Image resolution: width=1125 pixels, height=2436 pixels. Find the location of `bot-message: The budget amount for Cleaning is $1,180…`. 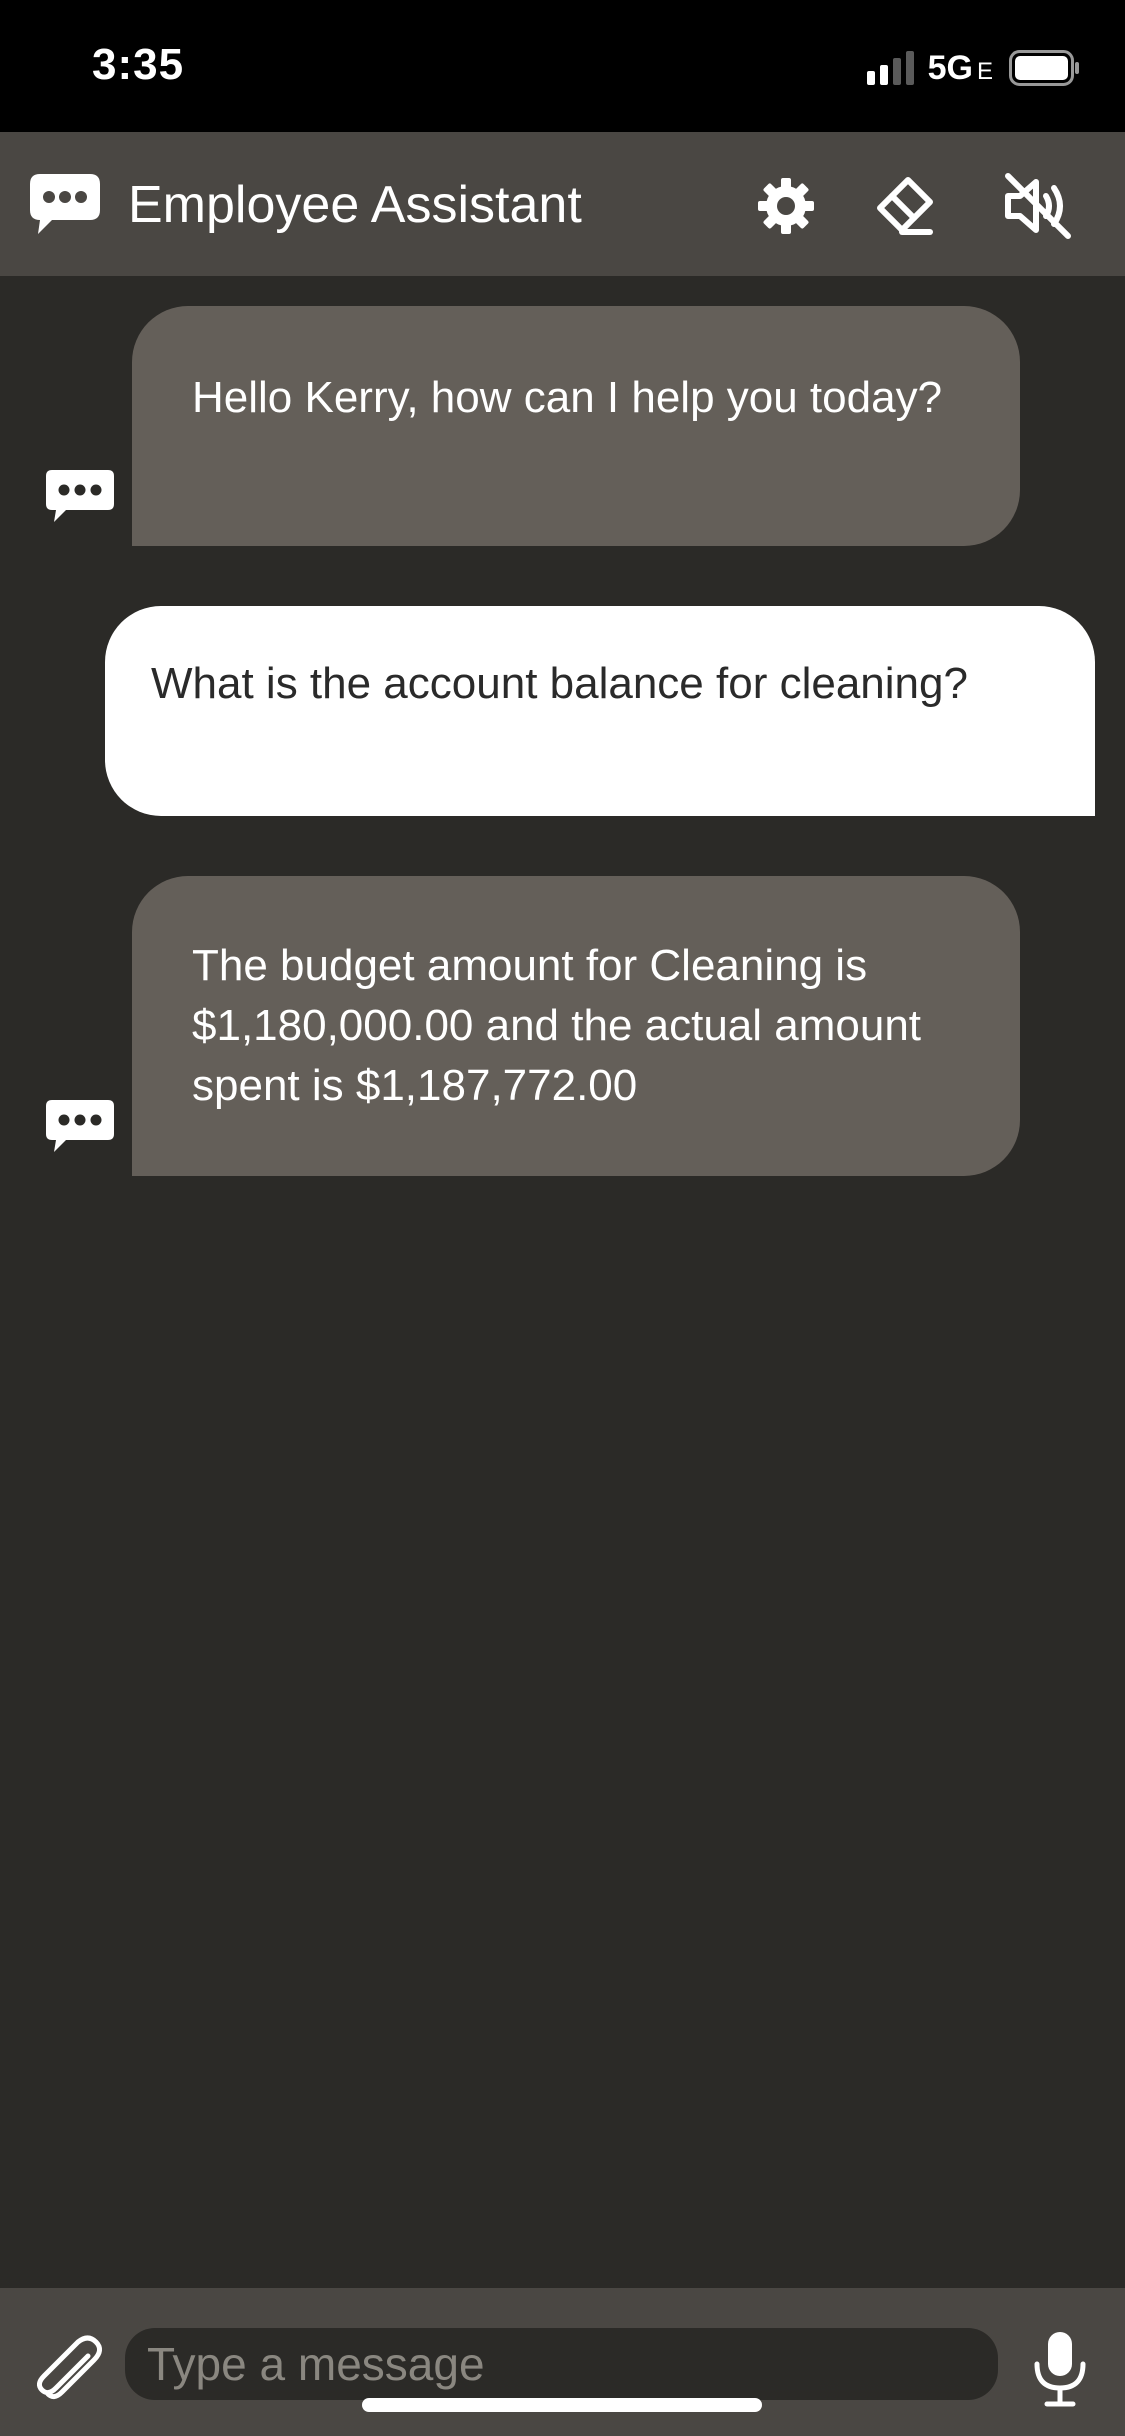

bot-message: The budget amount for Cleaning is $1,180… is located at coordinates (576, 1026).